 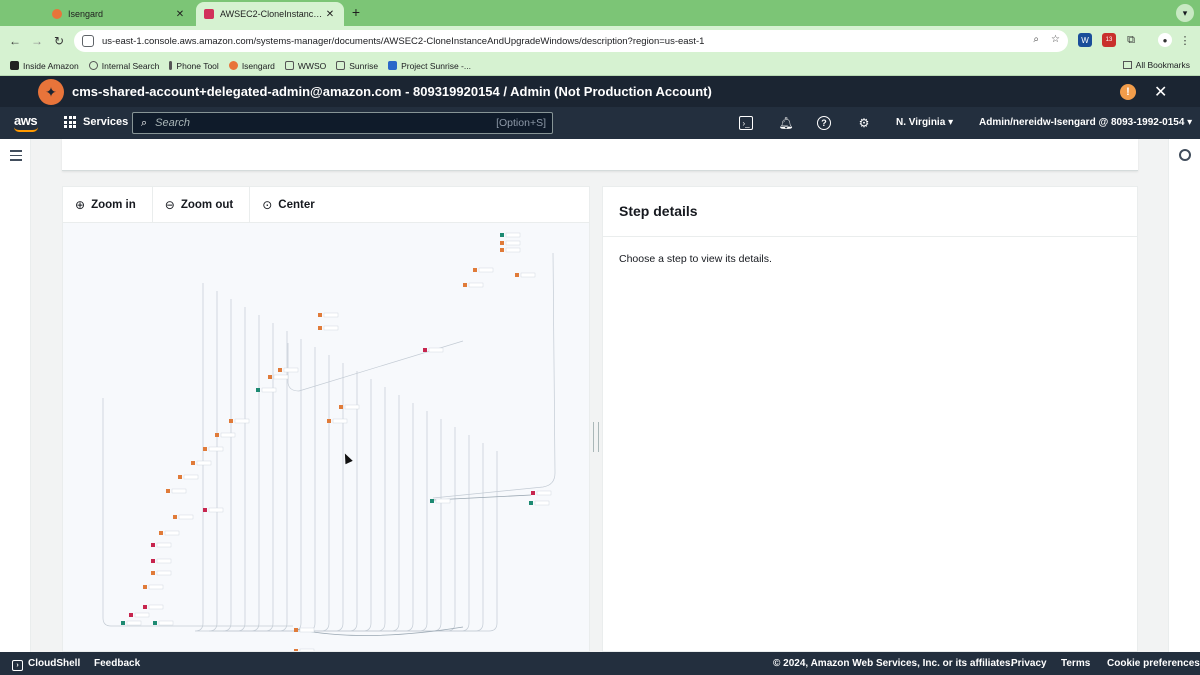 I want to click on services-menu-button: Services, so click(x=96, y=122).